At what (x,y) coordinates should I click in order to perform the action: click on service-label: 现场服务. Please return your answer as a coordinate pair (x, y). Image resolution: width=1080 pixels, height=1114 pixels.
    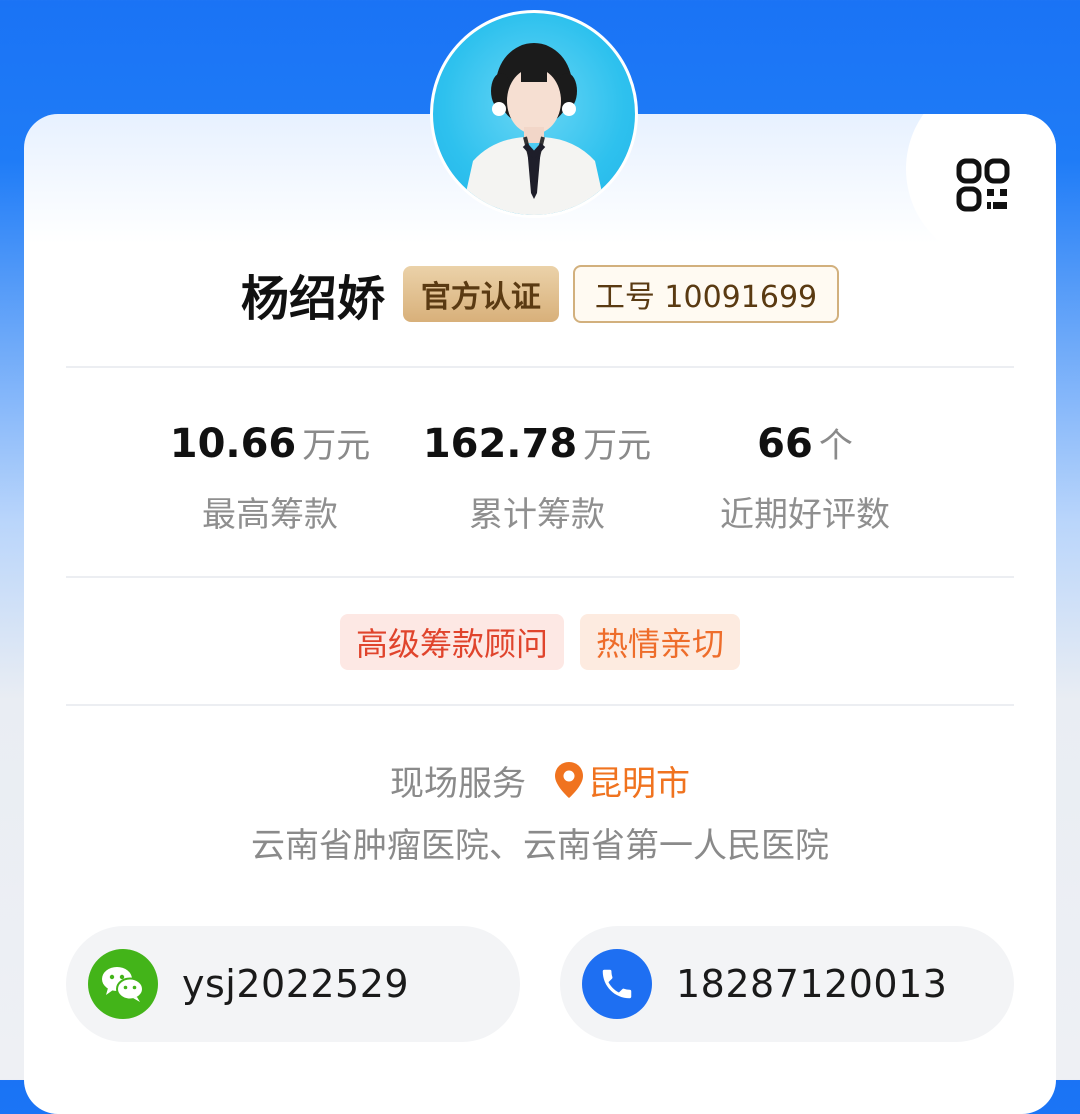
    Looking at the image, I should click on (458, 783).